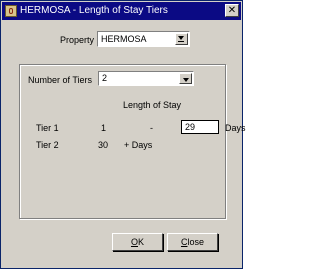  I want to click on number-of-tiers-label: Number of Tiers, so click(60, 80).